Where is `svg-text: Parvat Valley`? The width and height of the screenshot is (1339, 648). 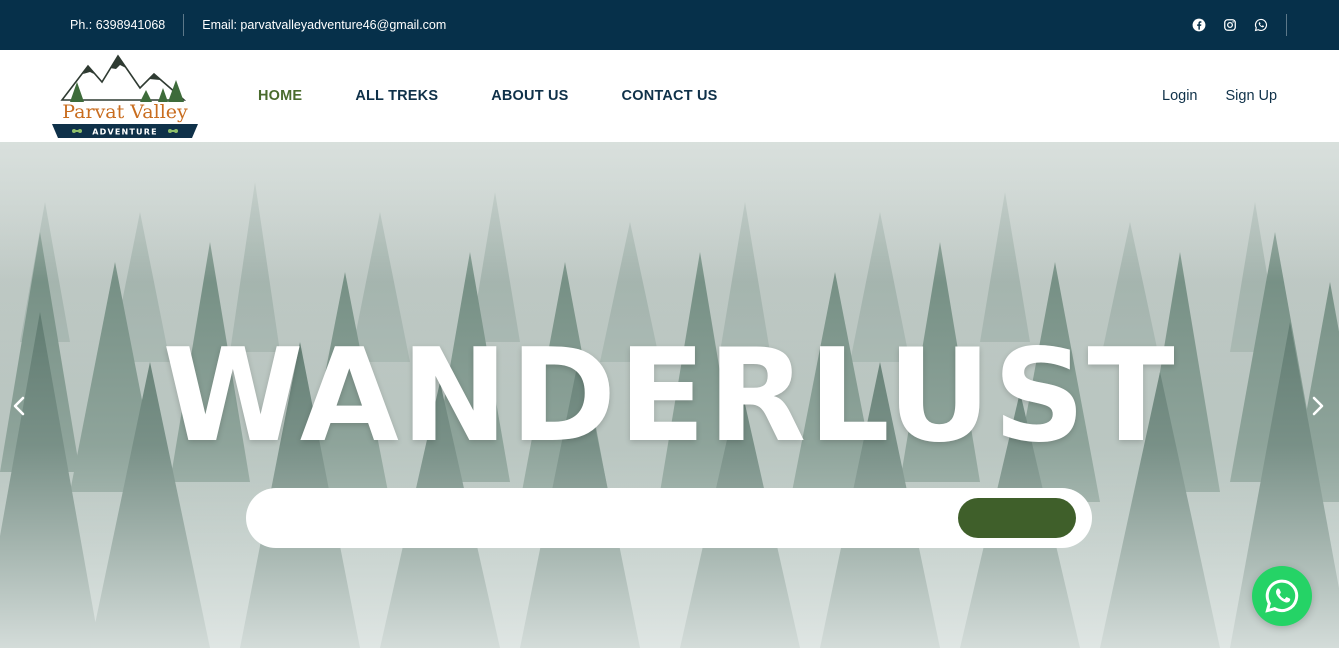 svg-text: Parvat Valley is located at coordinates (125, 112).